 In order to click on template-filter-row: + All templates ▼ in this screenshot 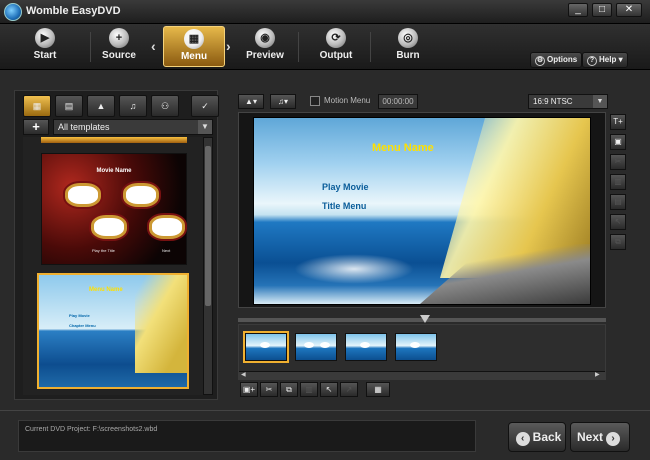, I will do `click(118, 127)`.